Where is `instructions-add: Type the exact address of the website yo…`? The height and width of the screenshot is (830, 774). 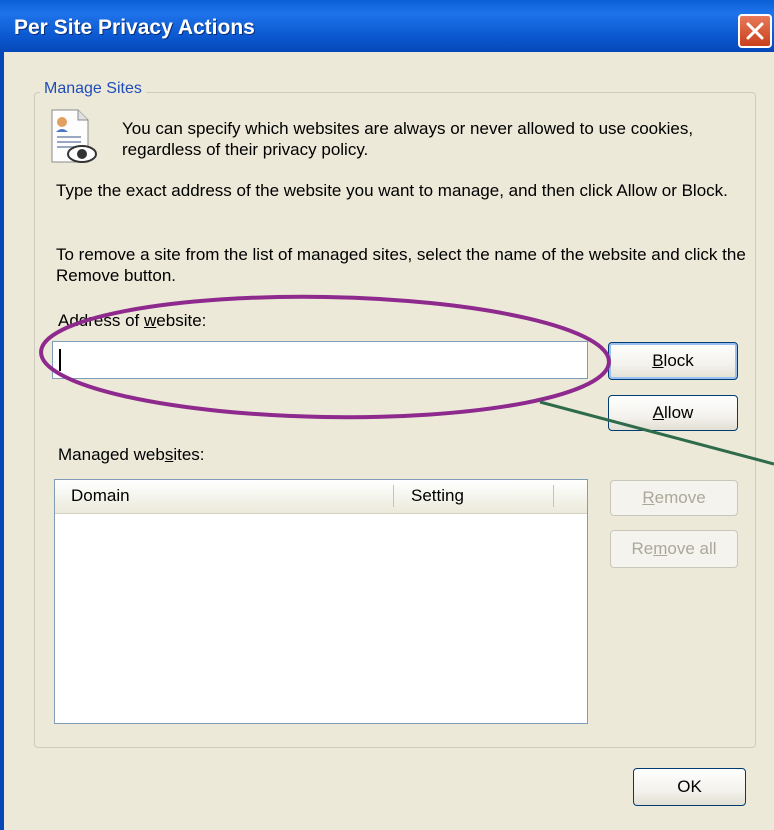 instructions-add: Type the exact address of the website yo… is located at coordinates (392, 190).